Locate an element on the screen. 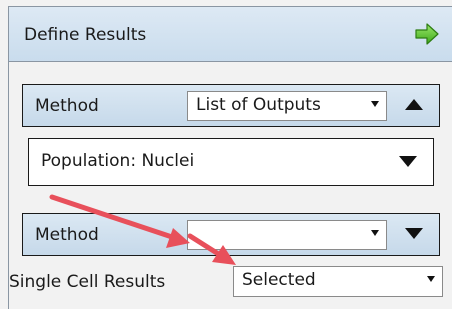  frame-left is located at coordinates (4, 154).